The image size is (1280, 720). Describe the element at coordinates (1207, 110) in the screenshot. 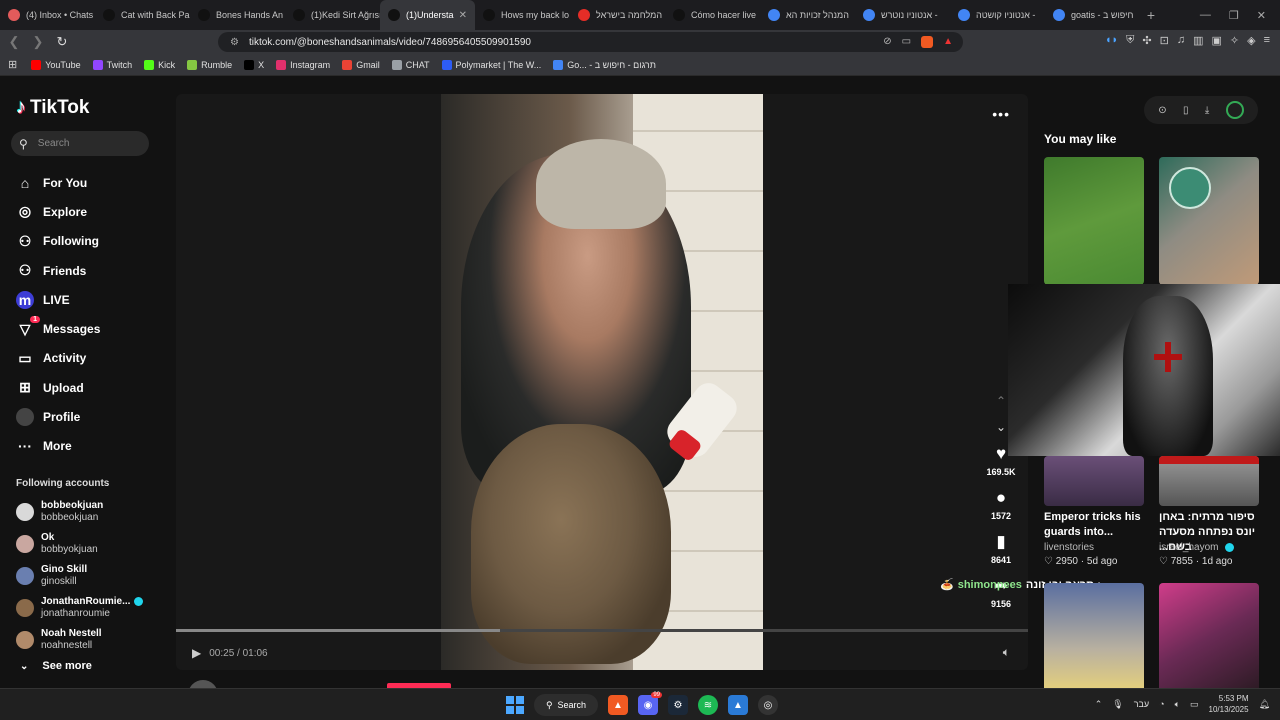

I see `download-icon: ⤓` at that location.